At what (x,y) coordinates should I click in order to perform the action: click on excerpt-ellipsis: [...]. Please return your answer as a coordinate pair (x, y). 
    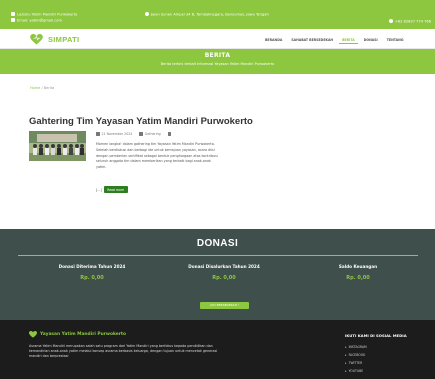
    Looking at the image, I should click on (99, 189).